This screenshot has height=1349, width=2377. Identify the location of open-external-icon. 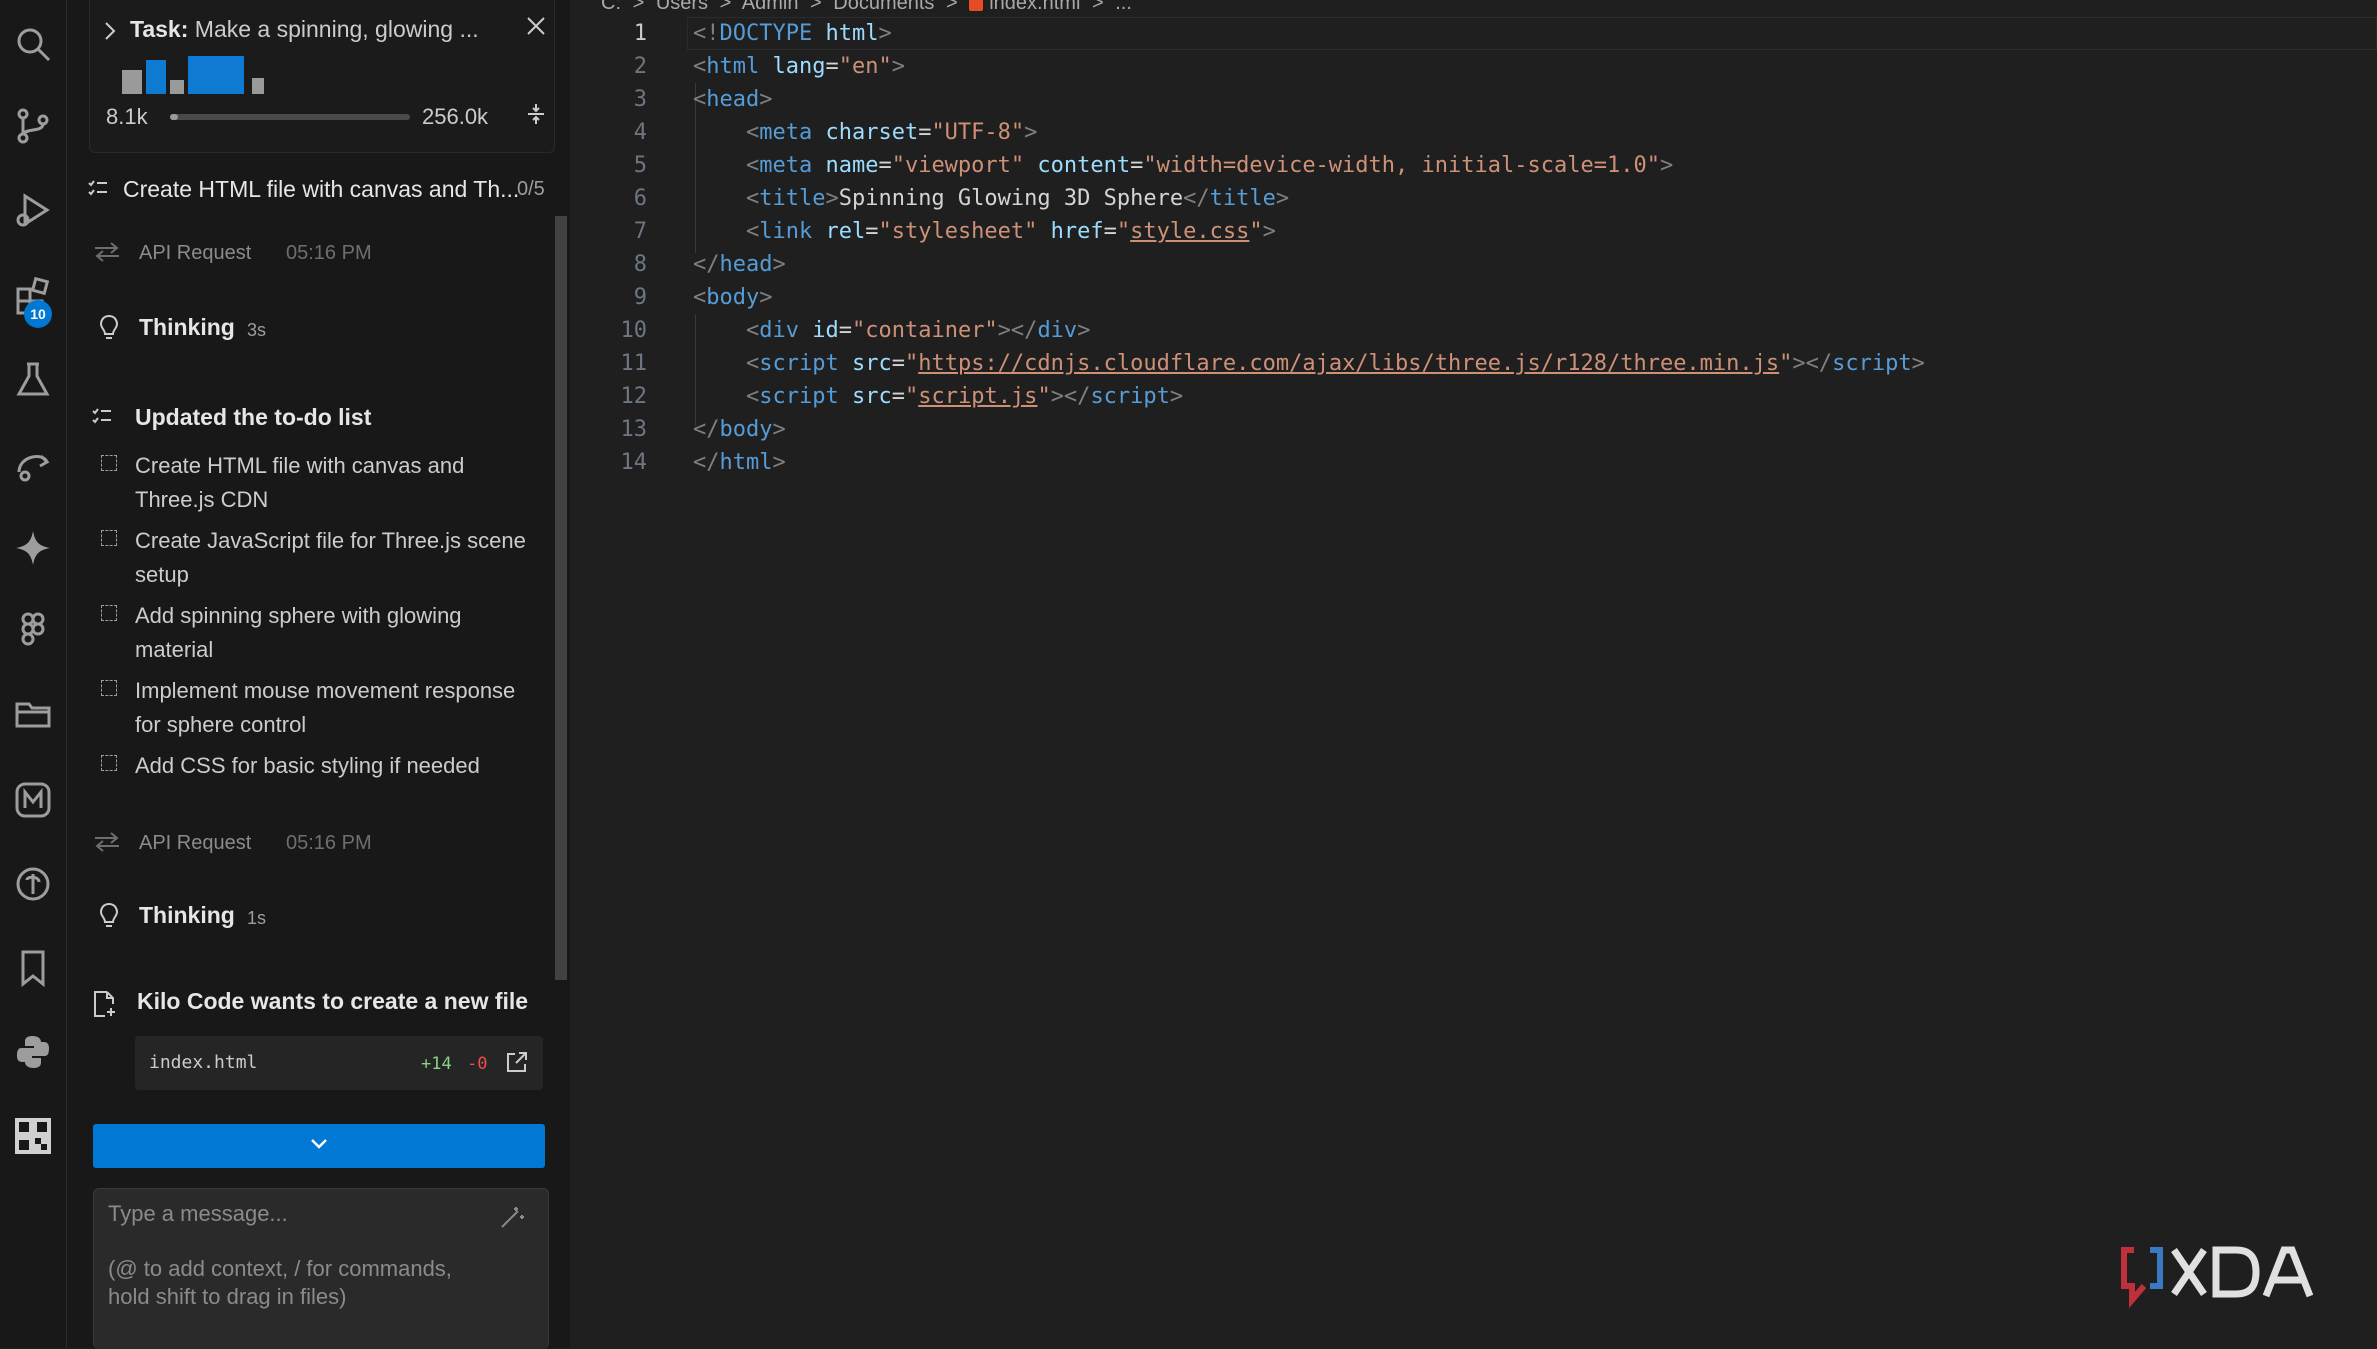
(517, 1064).